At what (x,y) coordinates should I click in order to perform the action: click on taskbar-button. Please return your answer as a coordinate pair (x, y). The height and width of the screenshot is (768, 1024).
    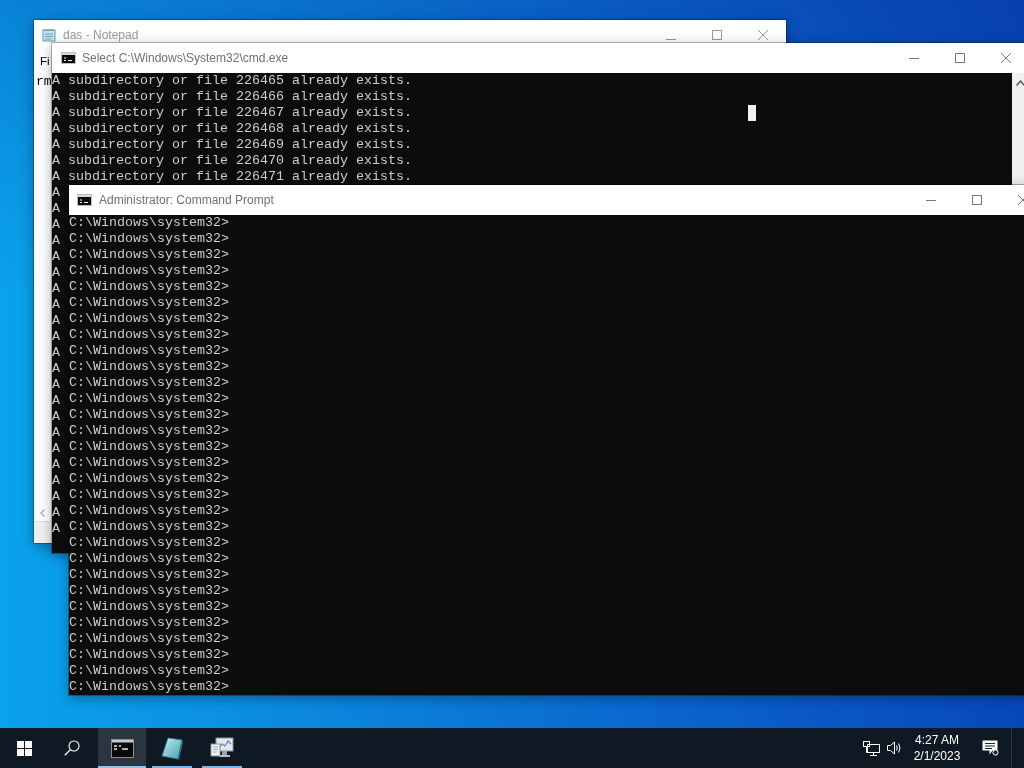
    Looking at the image, I should click on (122, 748).